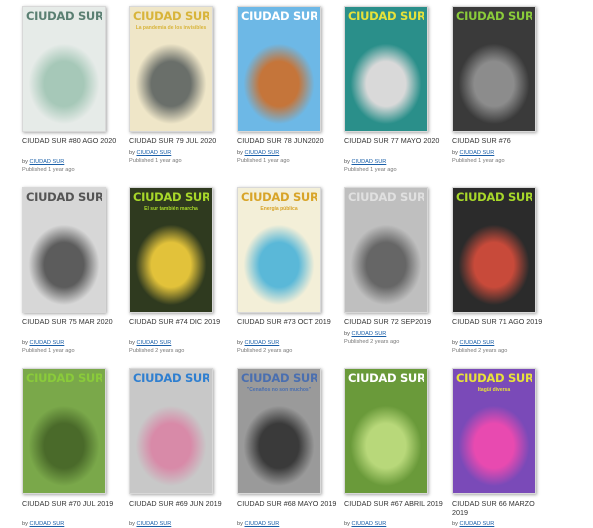 Image resolution: width=593 pixels, height=528 pixels. Describe the element at coordinates (502, 140) in the screenshot. I see `publication-title: CIUDAD SUR #76` at that location.